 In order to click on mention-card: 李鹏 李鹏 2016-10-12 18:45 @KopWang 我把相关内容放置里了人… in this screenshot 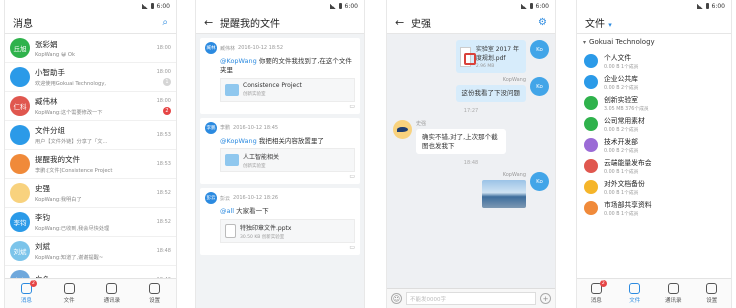, I will do `click(280, 151)`.